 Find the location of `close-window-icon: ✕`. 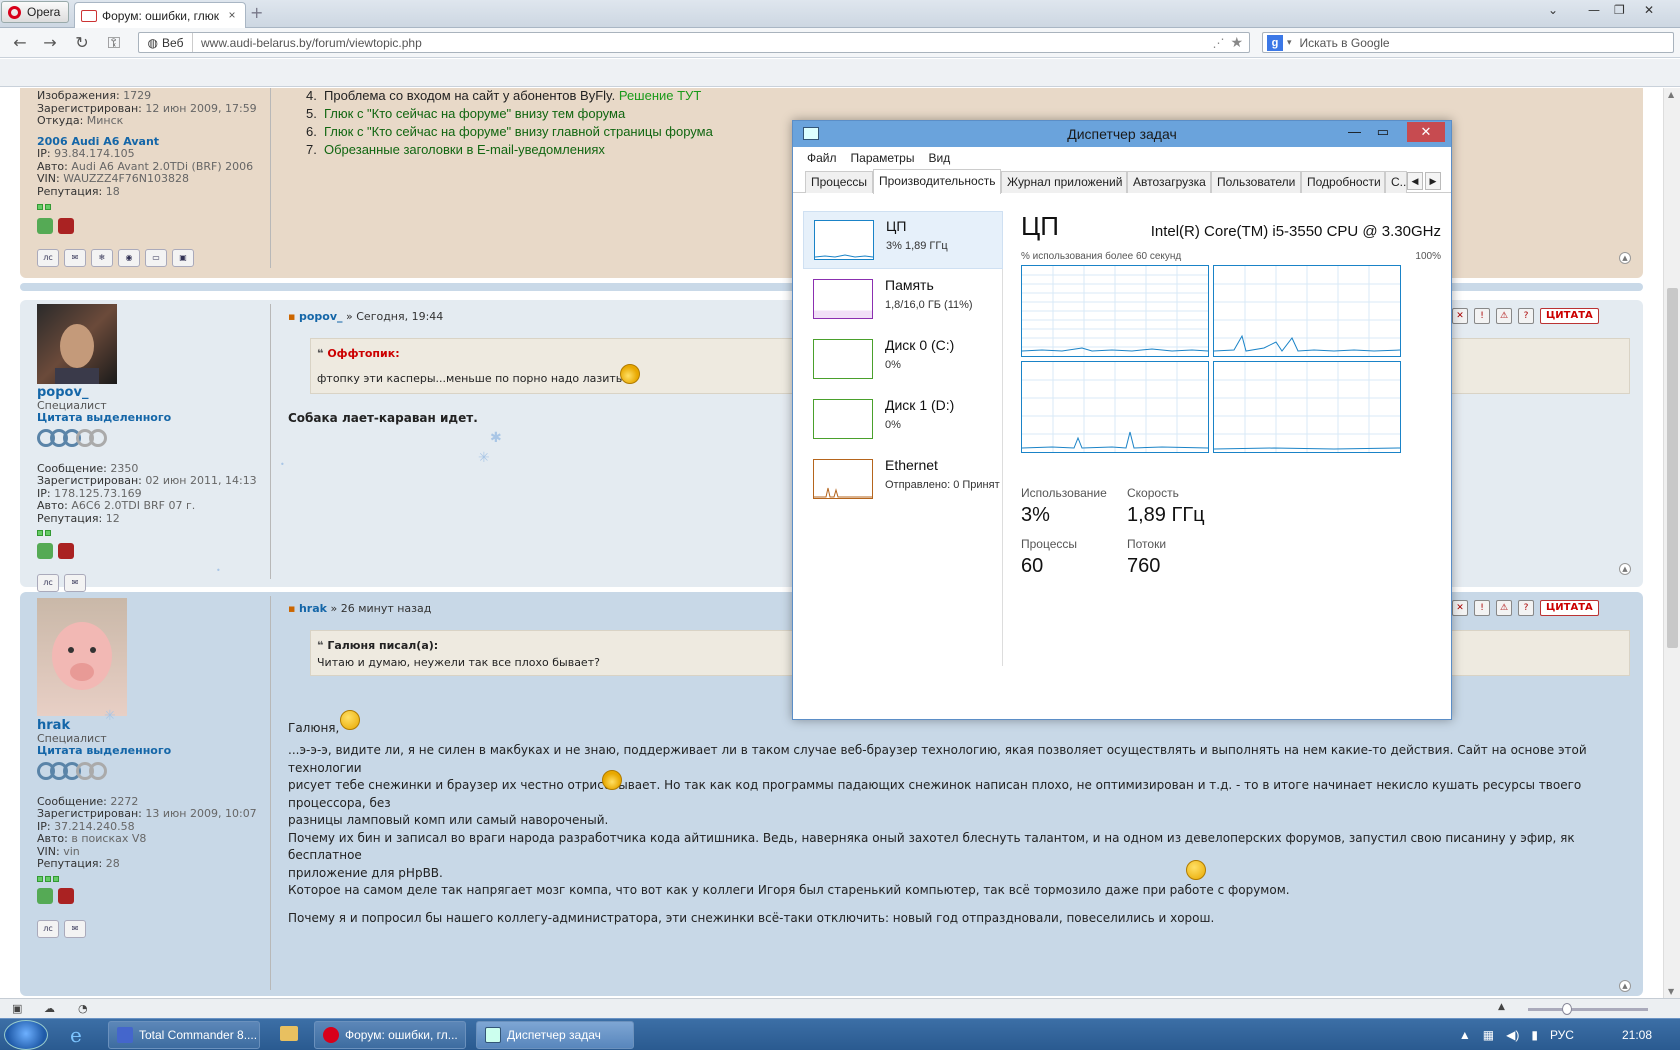

close-window-icon: ✕ is located at coordinates (1649, 10).